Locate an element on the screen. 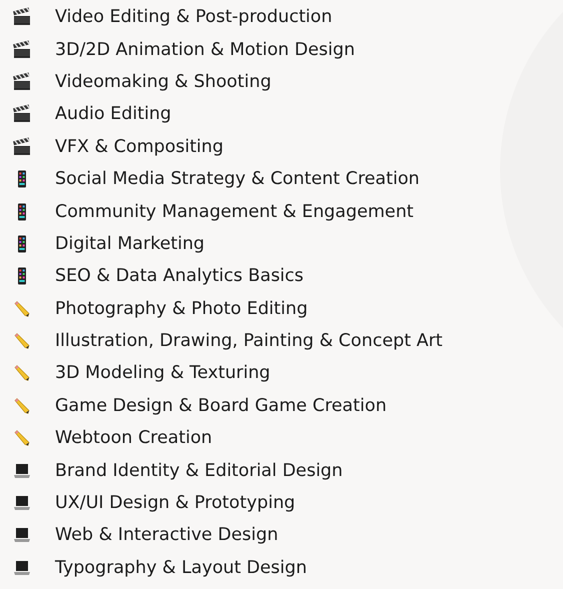 This screenshot has width=563, height=589. list-item-text: Typography & Layout Design is located at coordinates (181, 568).